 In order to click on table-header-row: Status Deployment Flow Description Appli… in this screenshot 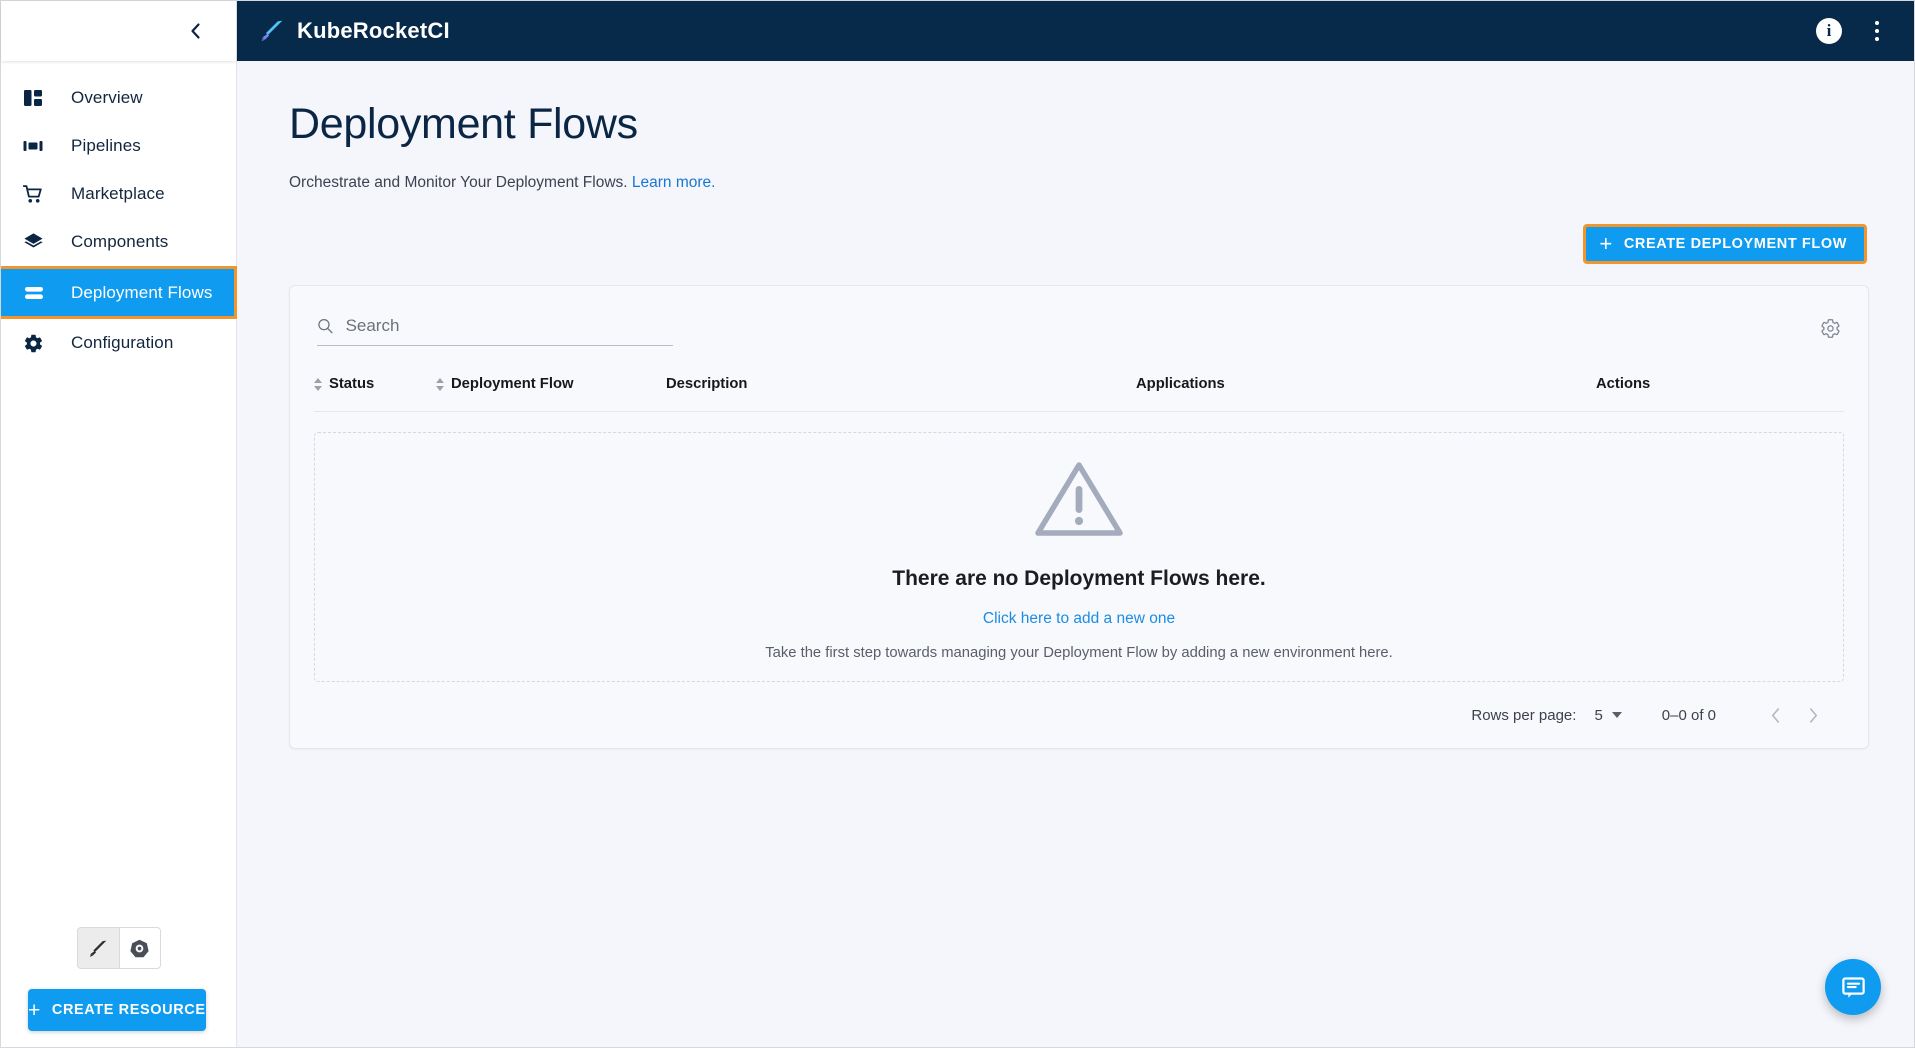, I will do `click(1079, 394)`.